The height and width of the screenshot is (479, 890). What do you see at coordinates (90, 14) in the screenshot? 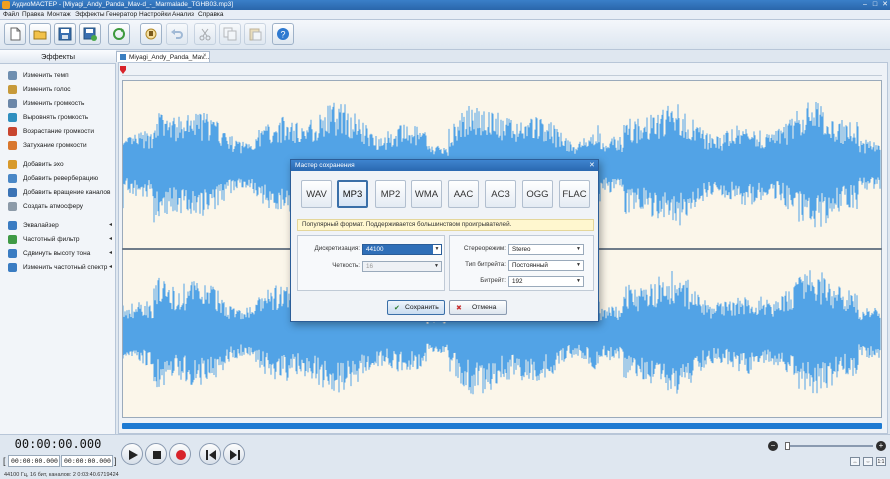
I see `menu-effects: Эффекты` at bounding box center [90, 14].